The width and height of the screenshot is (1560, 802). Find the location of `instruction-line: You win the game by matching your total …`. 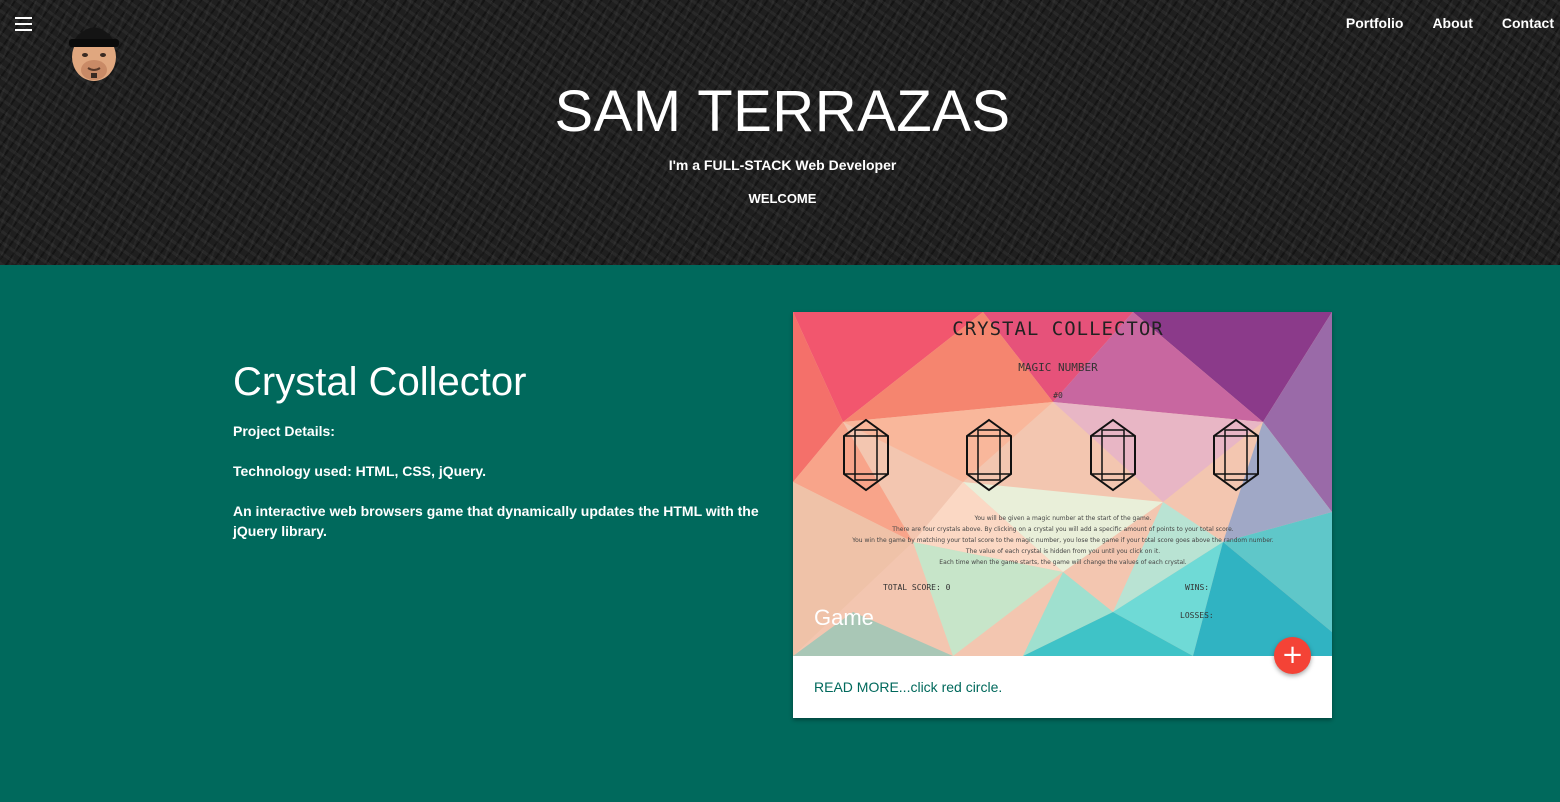

instruction-line: You win the game by matching your total … is located at coordinates (1063, 540).